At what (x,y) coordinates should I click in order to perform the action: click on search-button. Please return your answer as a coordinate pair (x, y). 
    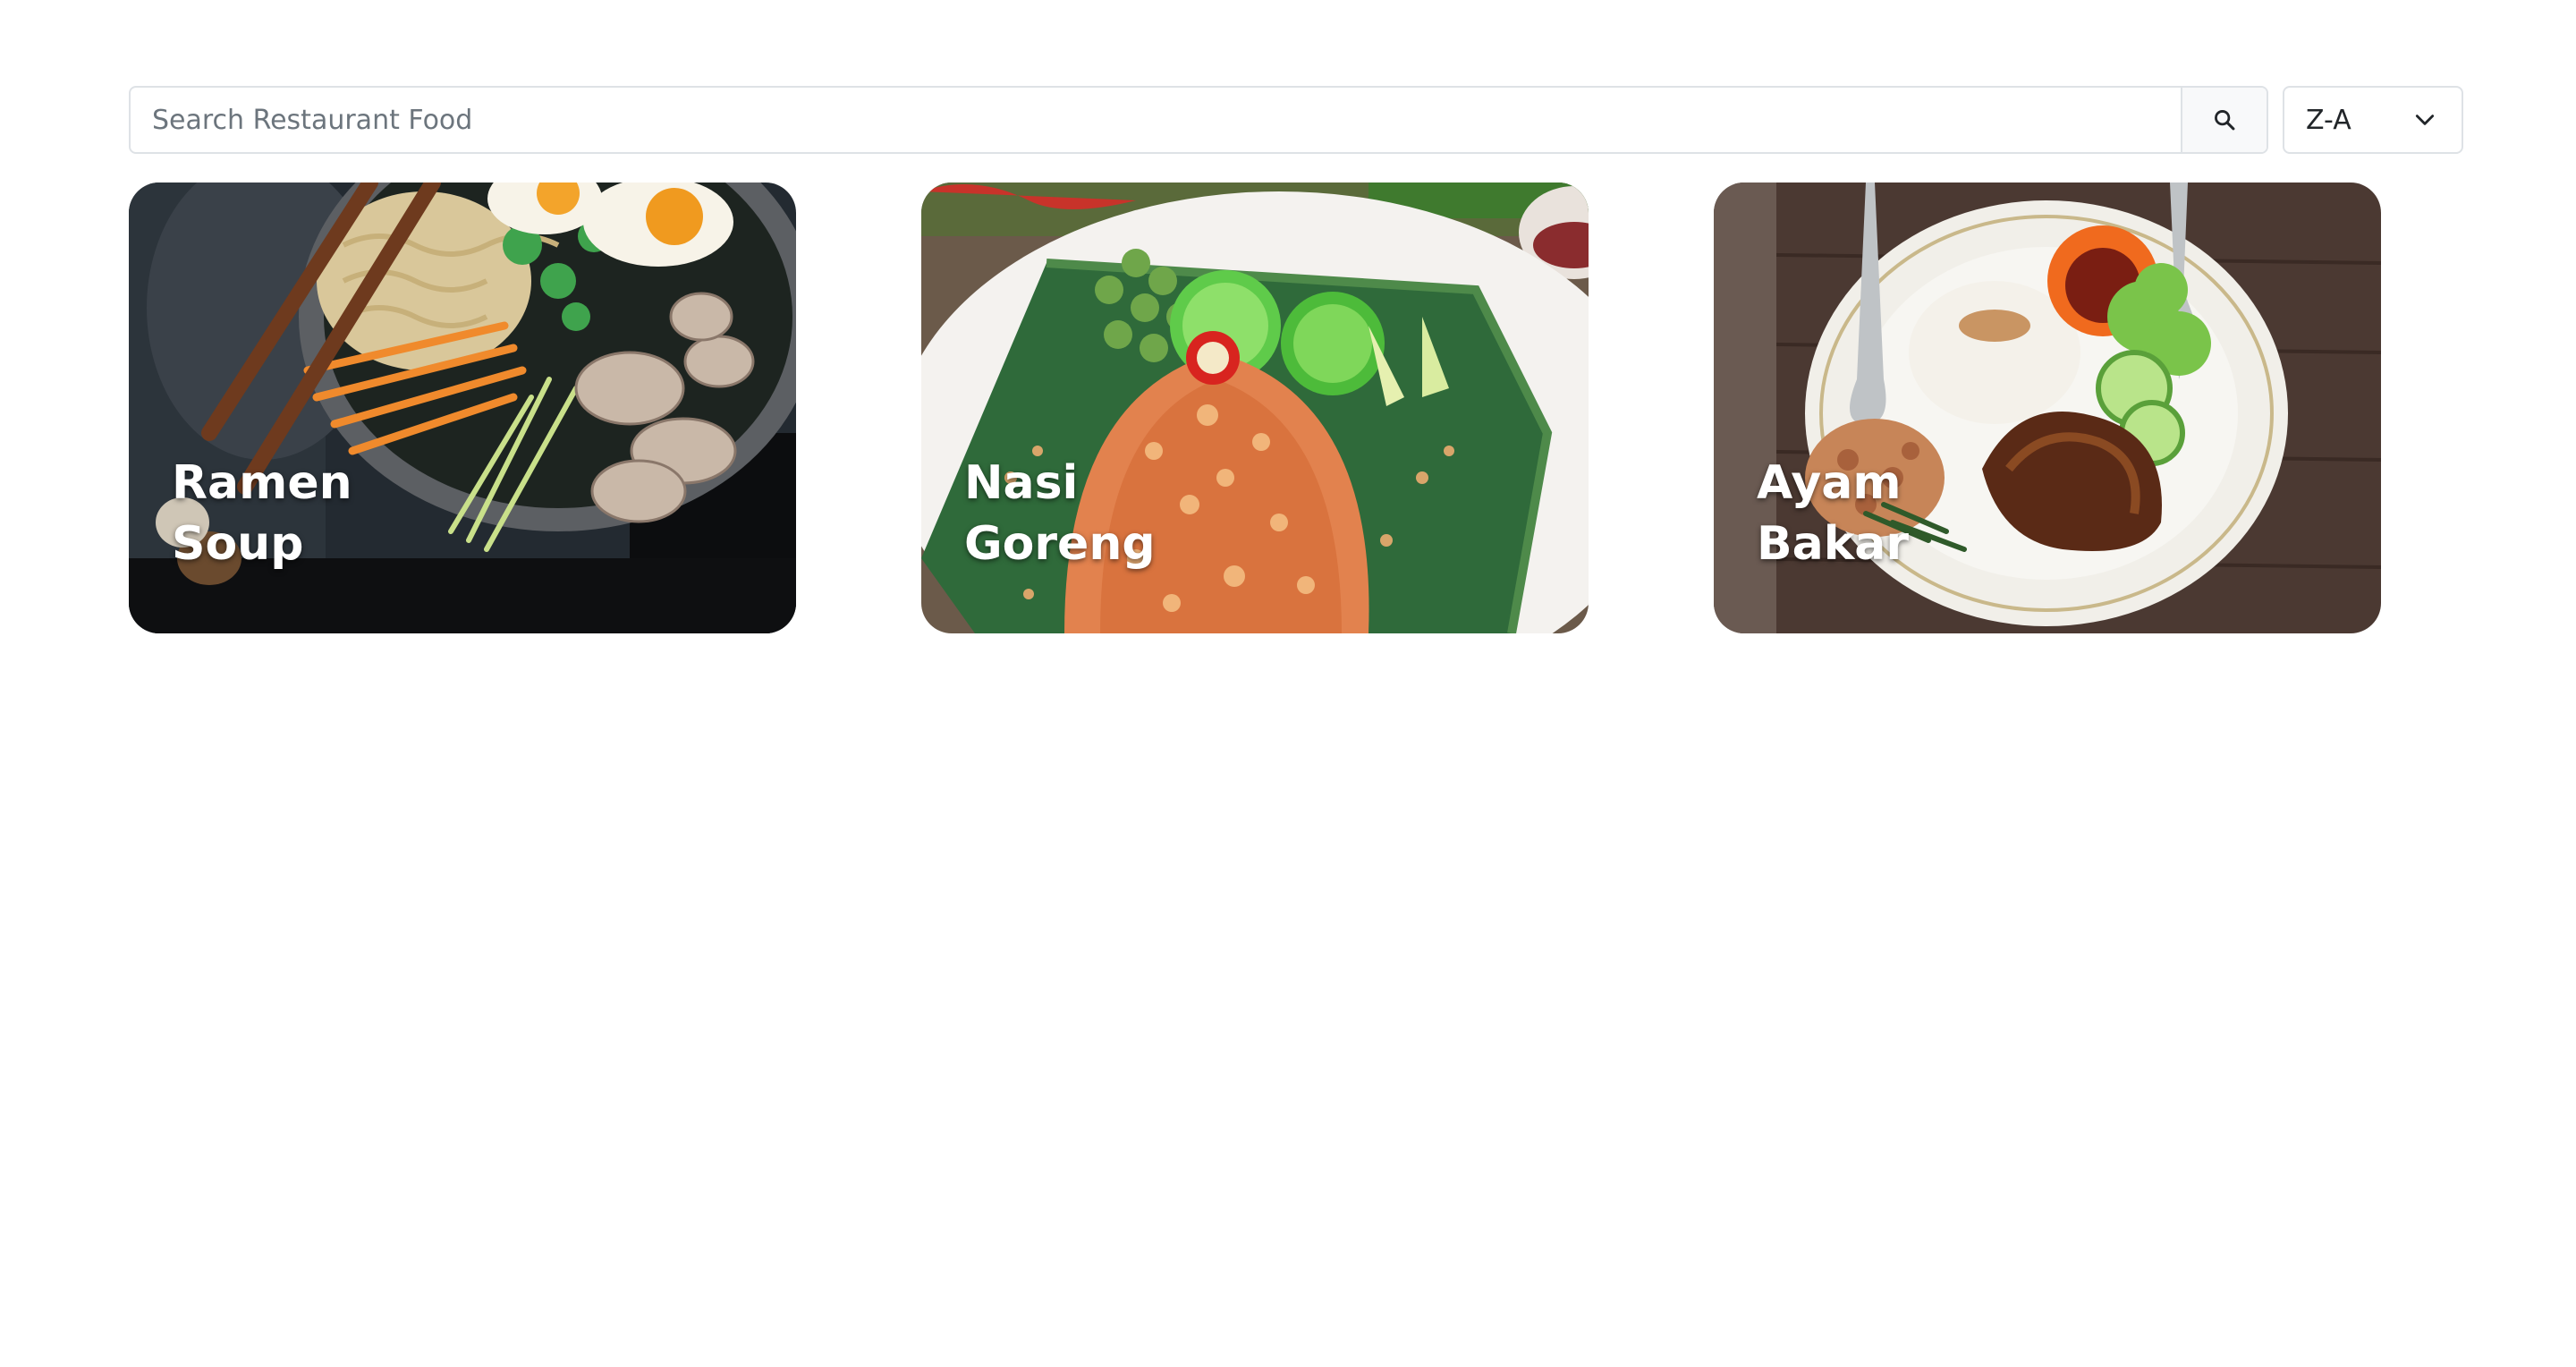
    Looking at the image, I should click on (2224, 120).